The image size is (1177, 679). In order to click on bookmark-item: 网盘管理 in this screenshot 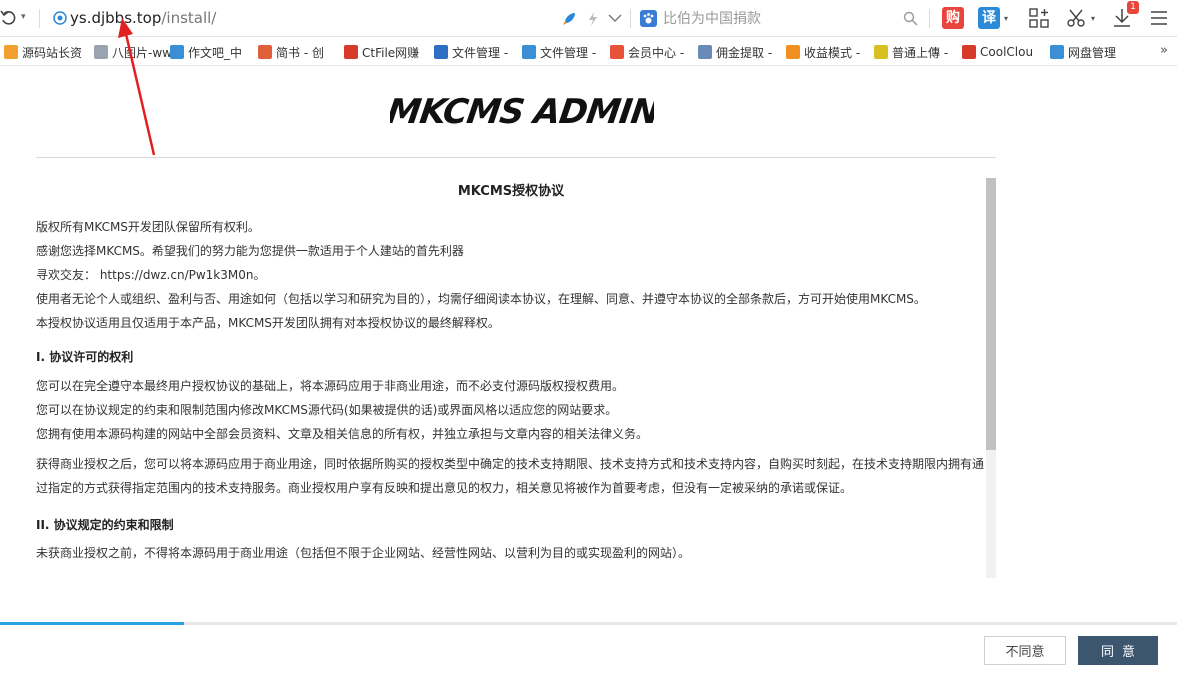, I will do `click(1083, 52)`.